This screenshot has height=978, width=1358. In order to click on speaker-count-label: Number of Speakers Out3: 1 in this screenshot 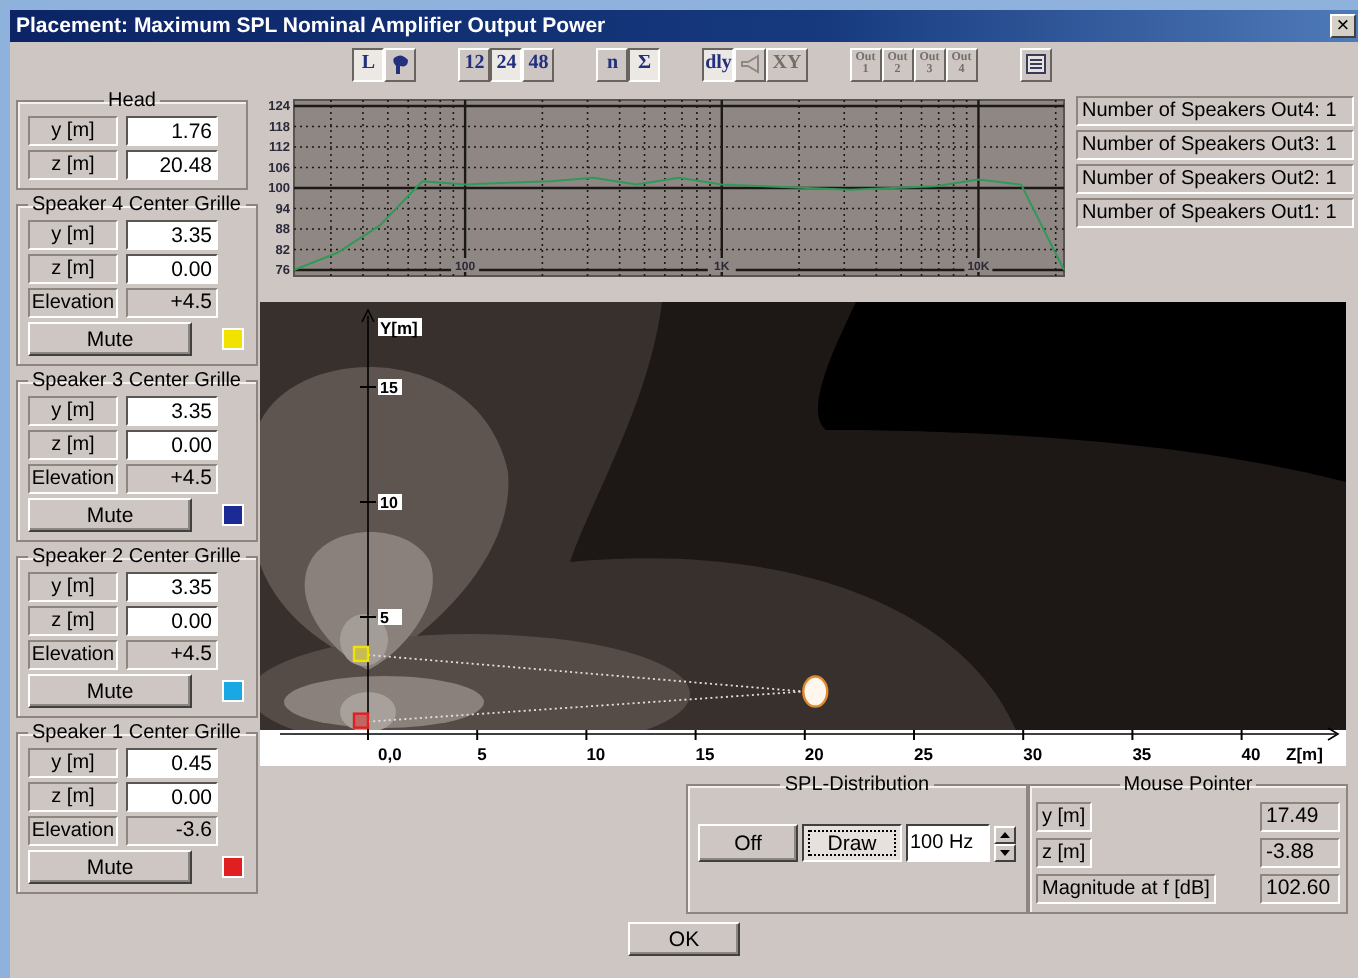, I will do `click(1215, 145)`.